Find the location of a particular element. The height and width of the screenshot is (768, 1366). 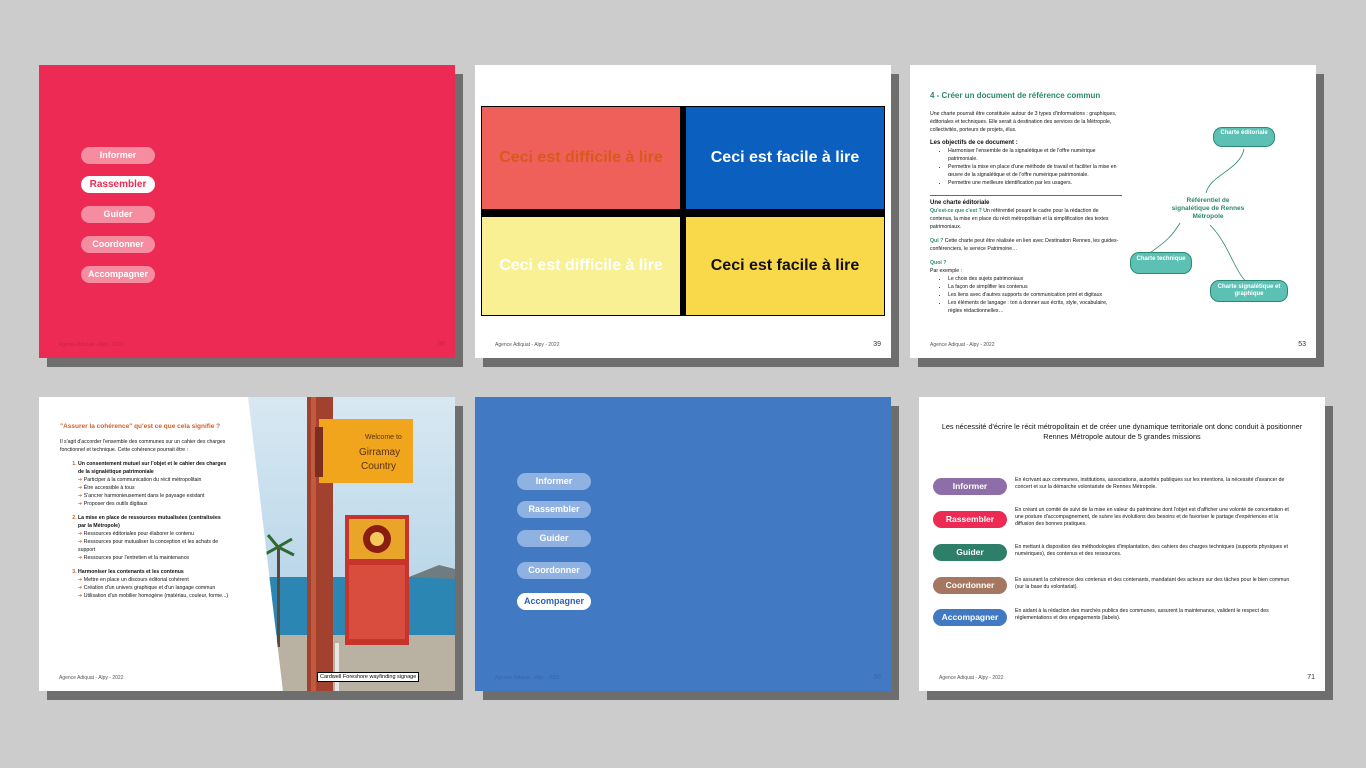

node-charte-editoriale: Charte éditoriale is located at coordinates (1244, 137).